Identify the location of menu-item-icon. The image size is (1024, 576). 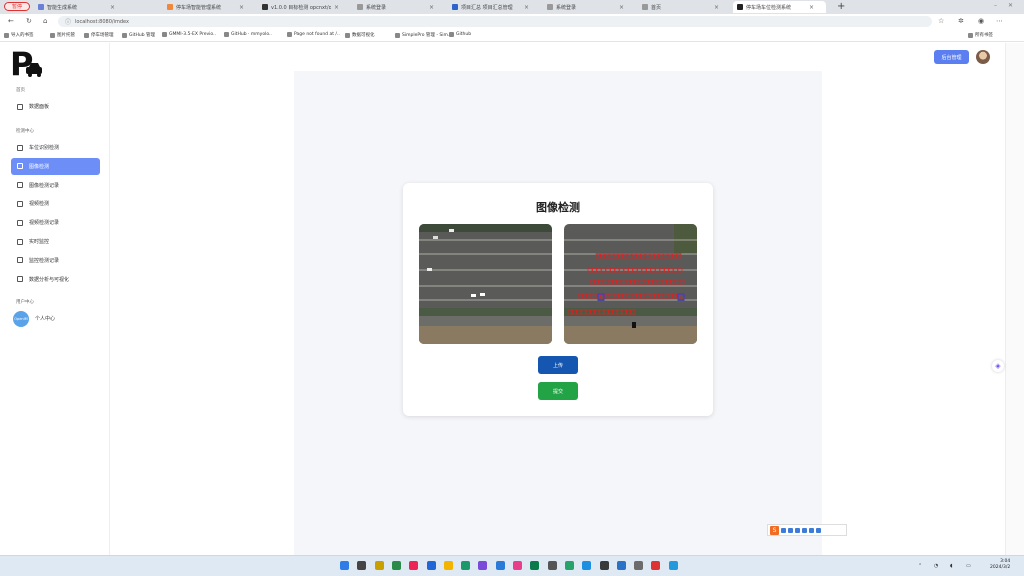
(20, 166).